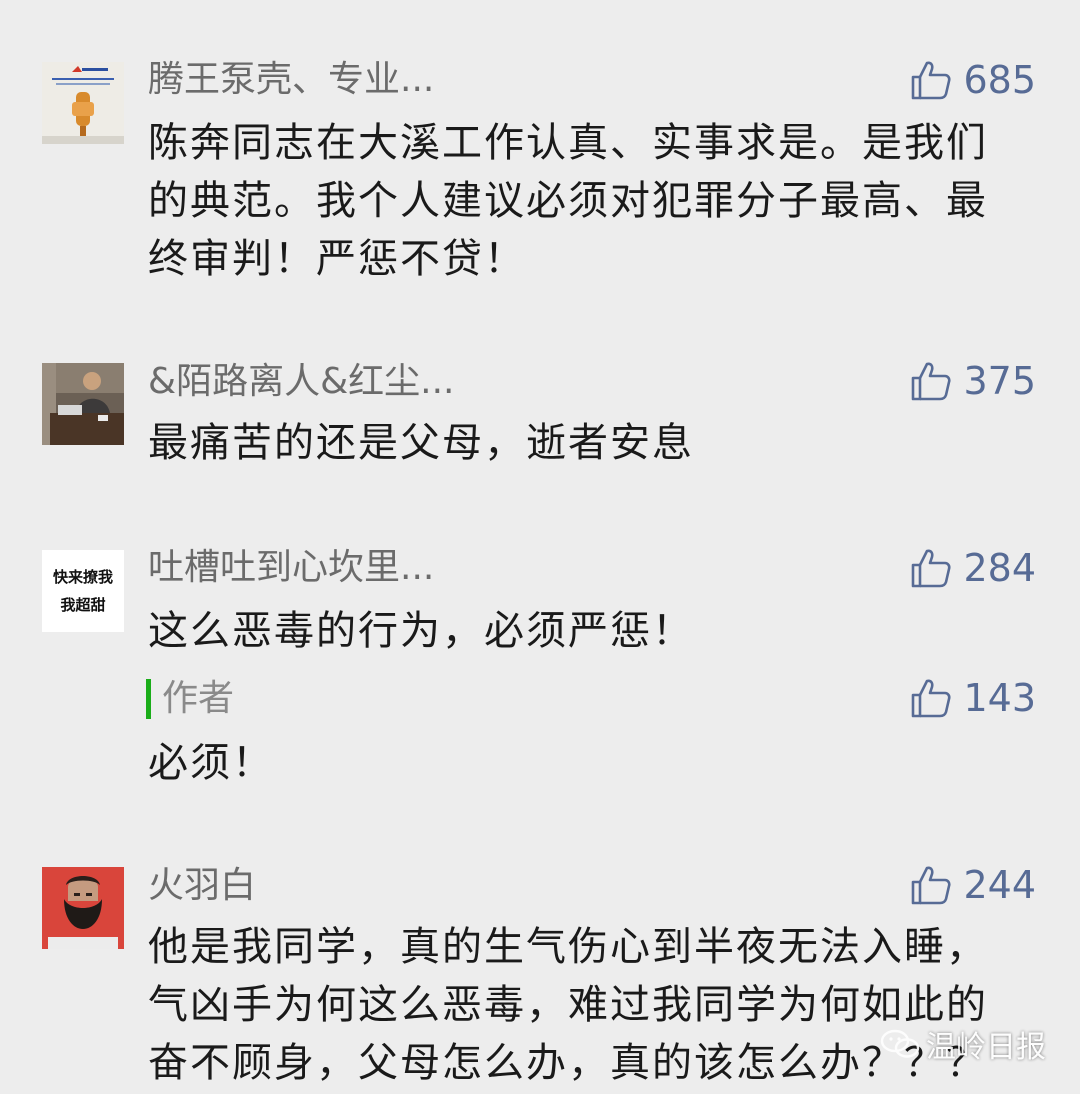  What do you see at coordinates (83, 605) in the screenshot?
I see `avatar-text-line: 我超甜` at bounding box center [83, 605].